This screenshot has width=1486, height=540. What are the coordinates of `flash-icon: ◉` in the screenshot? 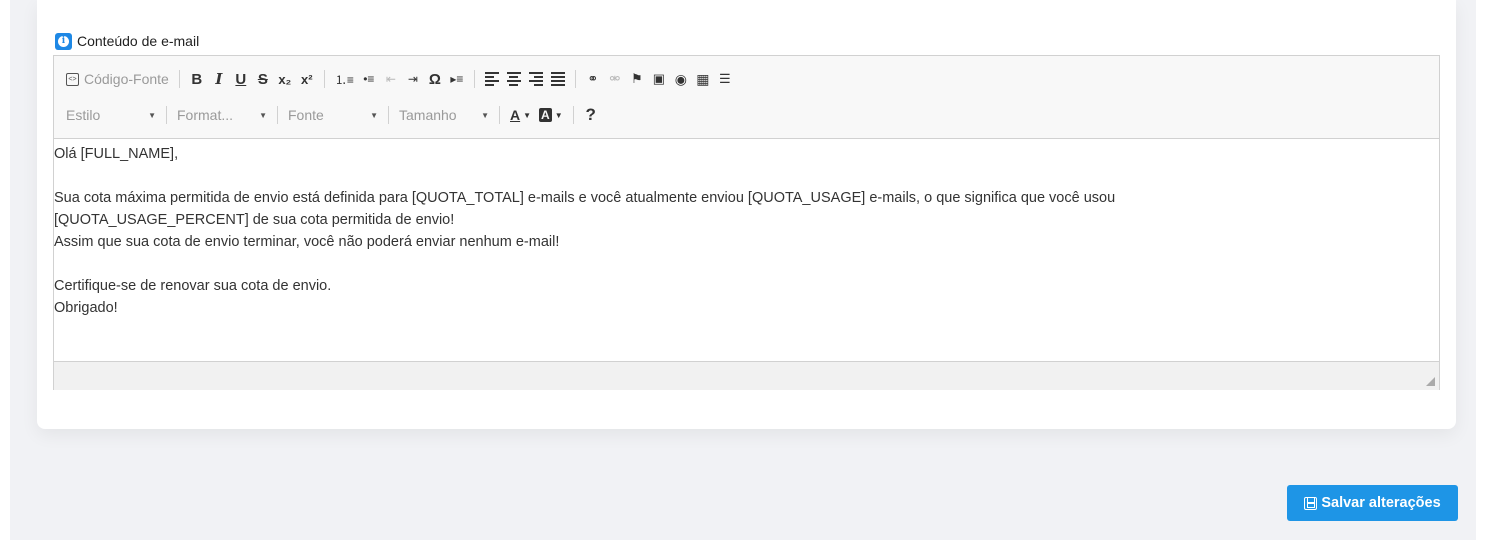 It's located at (681, 79).